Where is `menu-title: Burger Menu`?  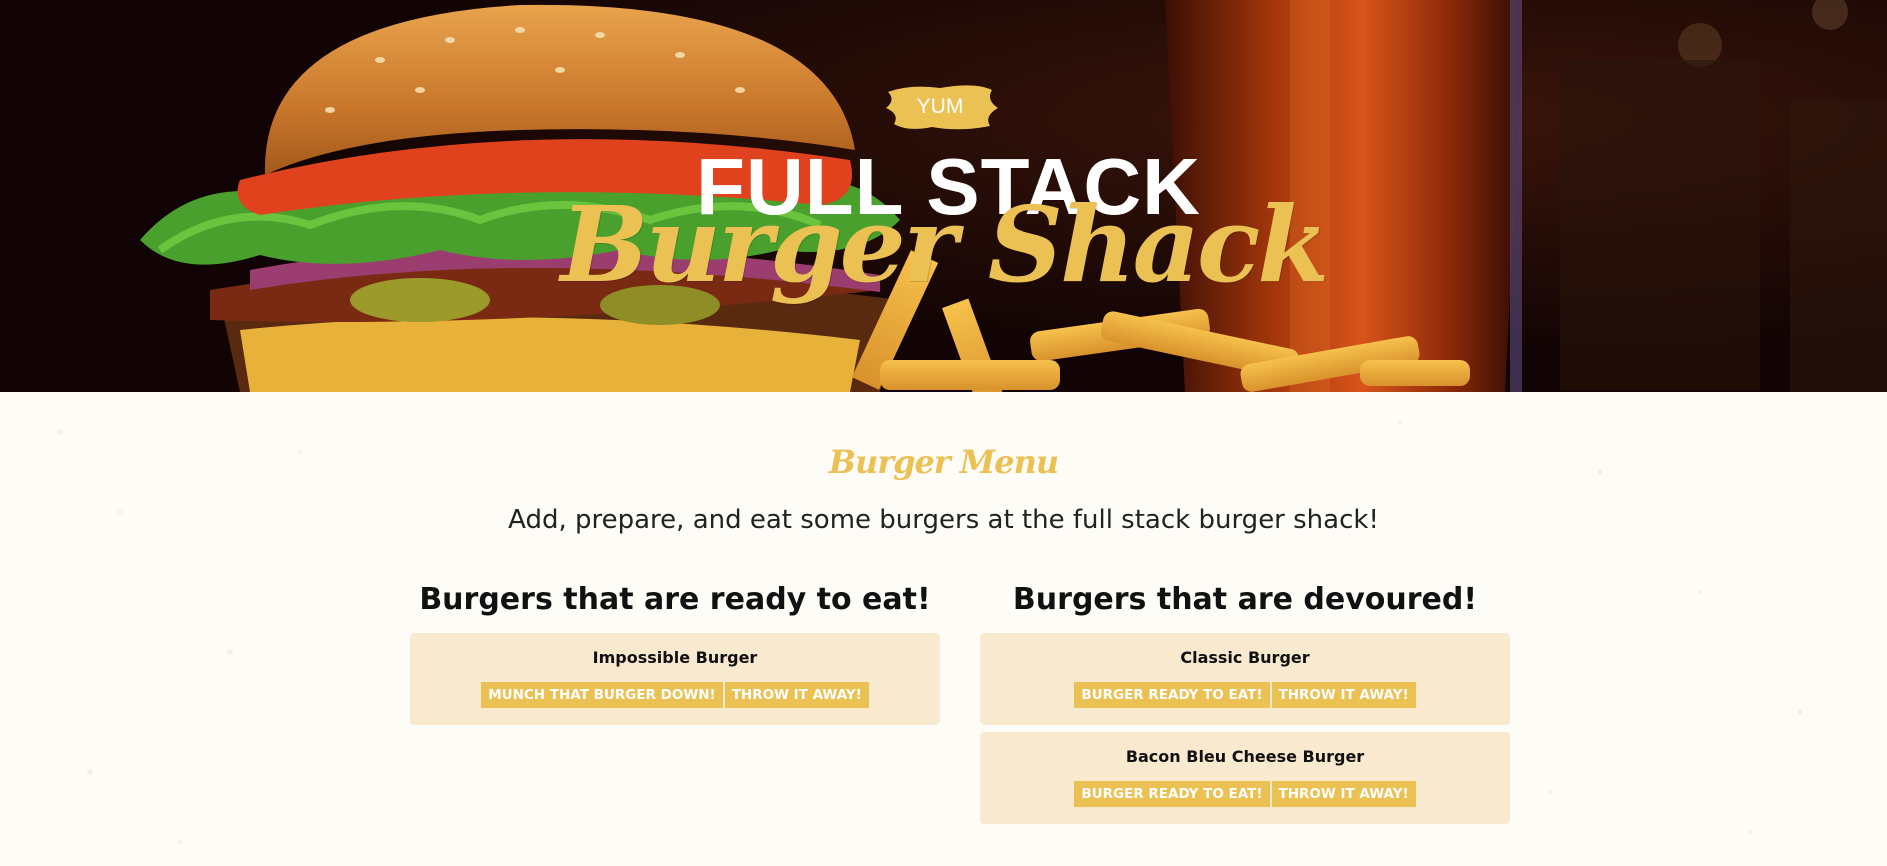 menu-title: Burger Menu is located at coordinates (943, 462).